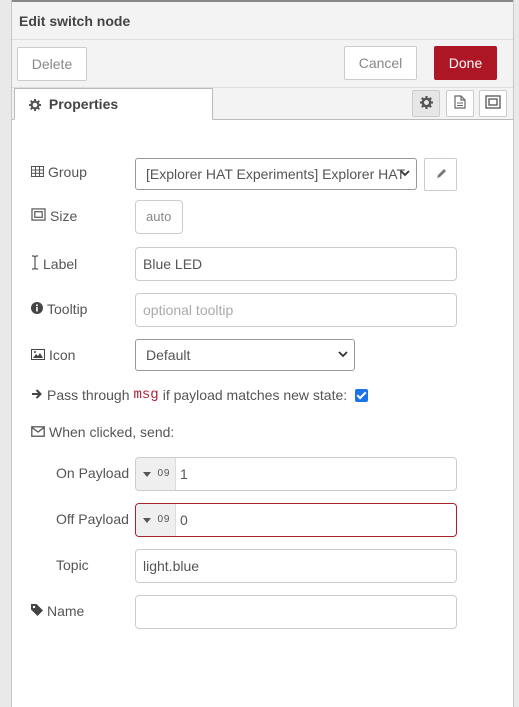 The width and height of the screenshot is (519, 707). What do you see at coordinates (38, 355) in the screenshot?
I see `image-icon` at bounding box center [38, 355].